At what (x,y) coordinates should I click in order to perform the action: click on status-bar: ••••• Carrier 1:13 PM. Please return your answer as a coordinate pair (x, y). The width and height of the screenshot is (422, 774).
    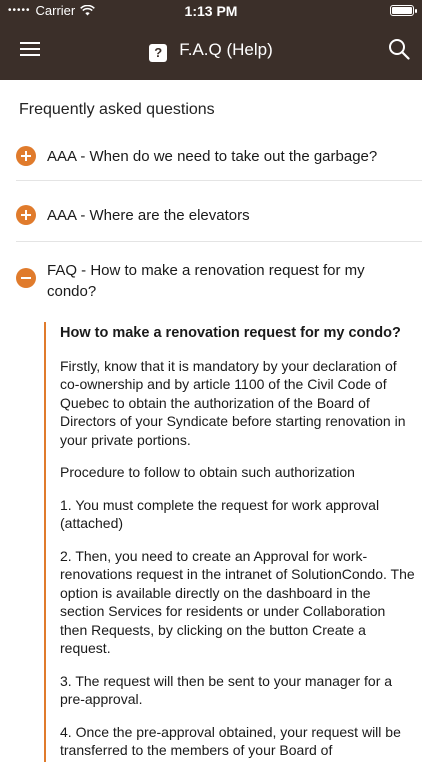
    Looking at the image, I should click on (211, 11).